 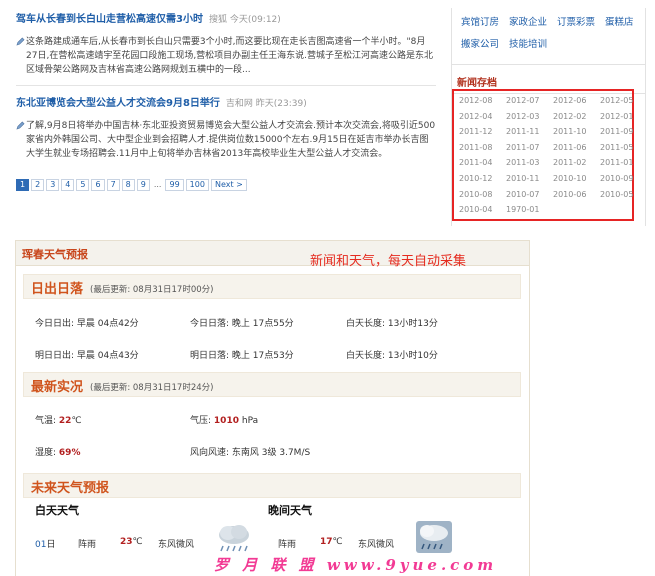 I want to click on page-link: 99, so click(x=174, y=185).